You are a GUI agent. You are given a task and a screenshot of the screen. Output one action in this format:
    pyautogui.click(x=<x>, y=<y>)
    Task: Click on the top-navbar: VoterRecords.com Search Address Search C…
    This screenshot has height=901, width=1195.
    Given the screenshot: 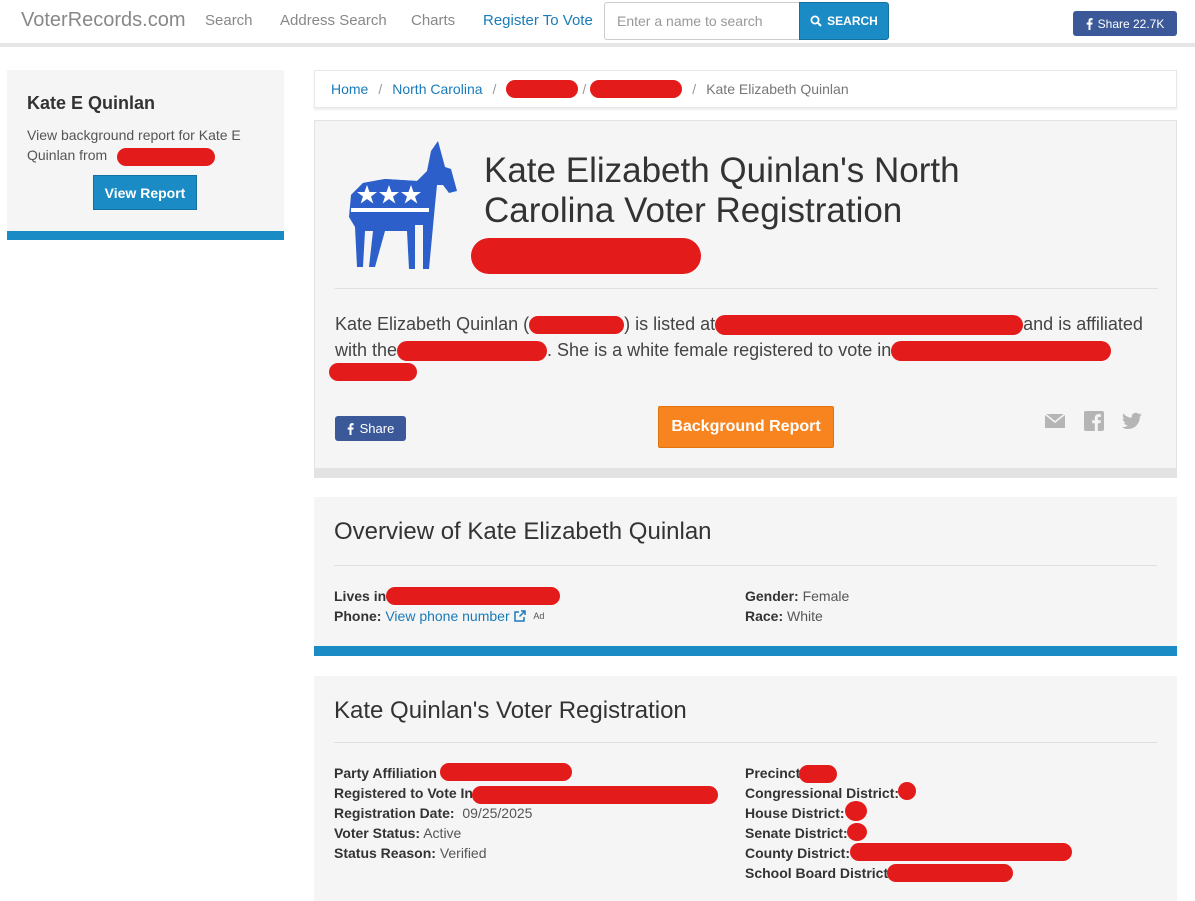 What is the action you would take?
    pyautogui.click(x=597, y=23)
    